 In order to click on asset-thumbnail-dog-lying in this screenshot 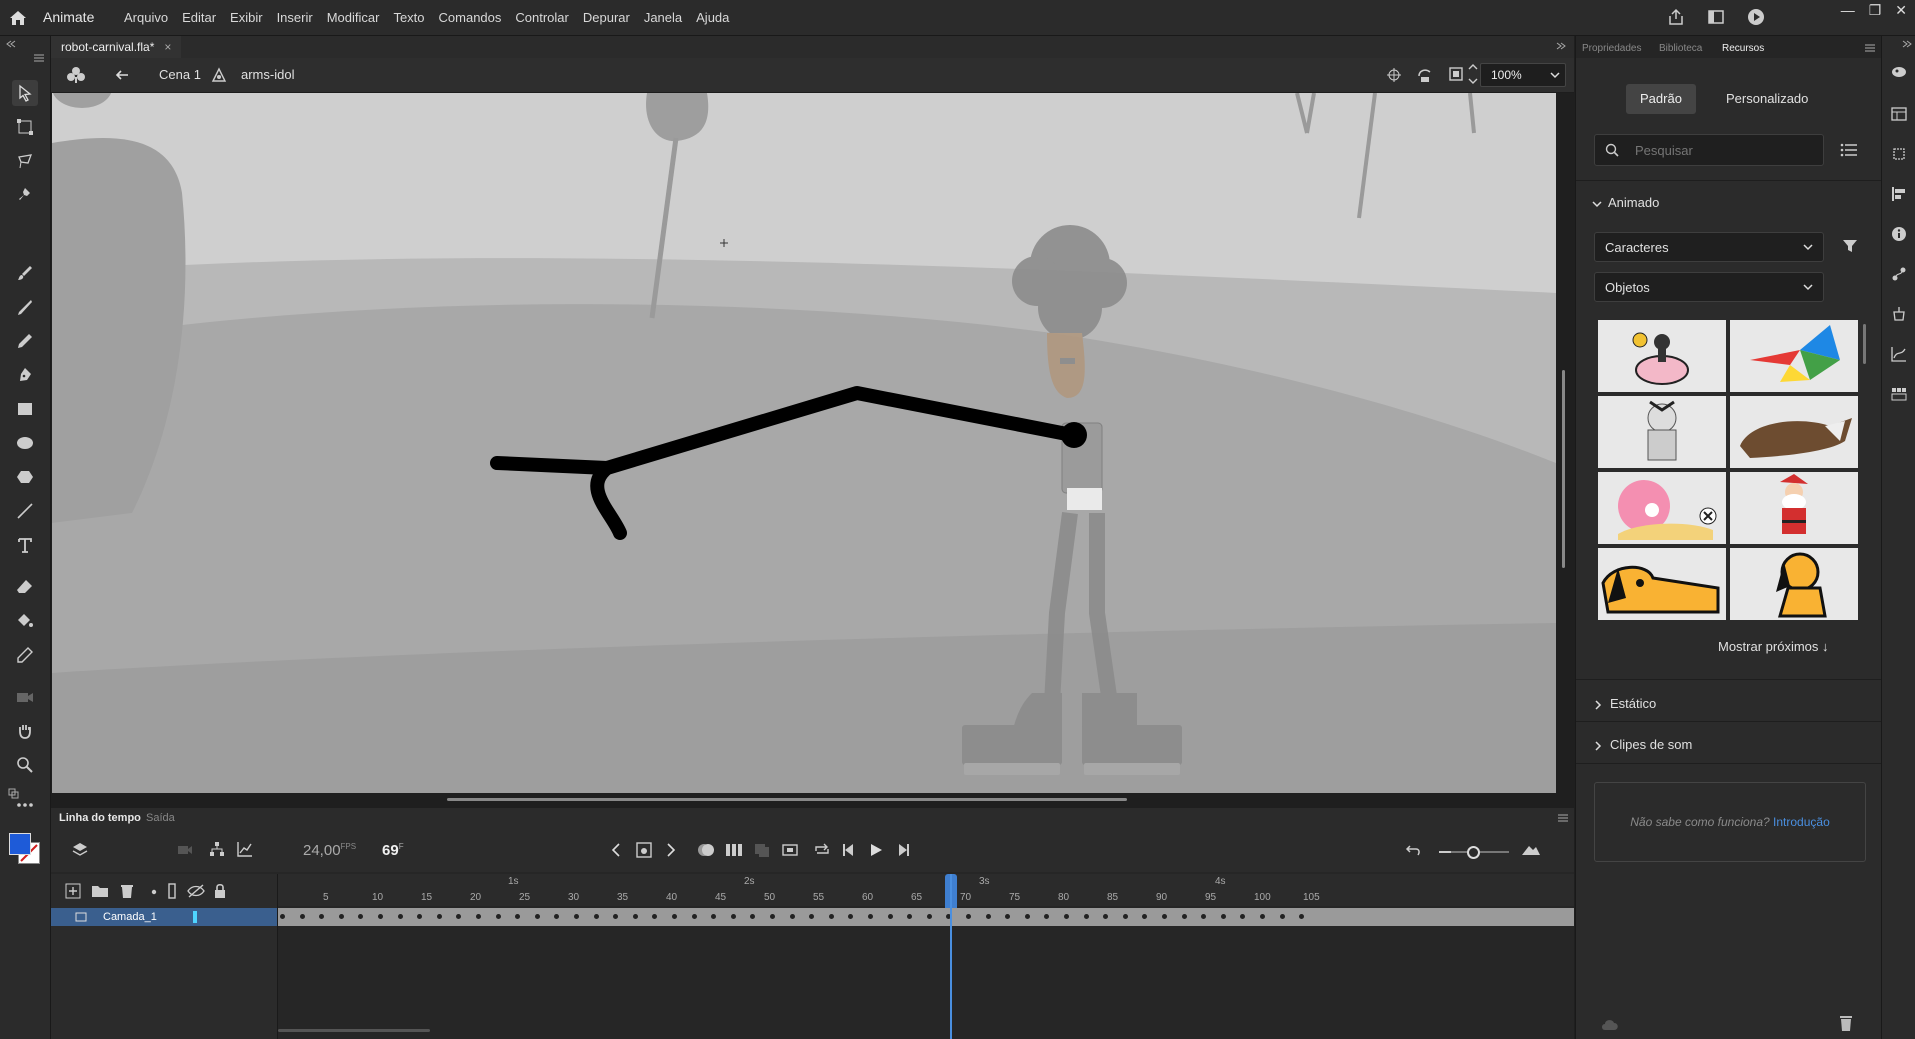, I will do `click(1662, 584)`.